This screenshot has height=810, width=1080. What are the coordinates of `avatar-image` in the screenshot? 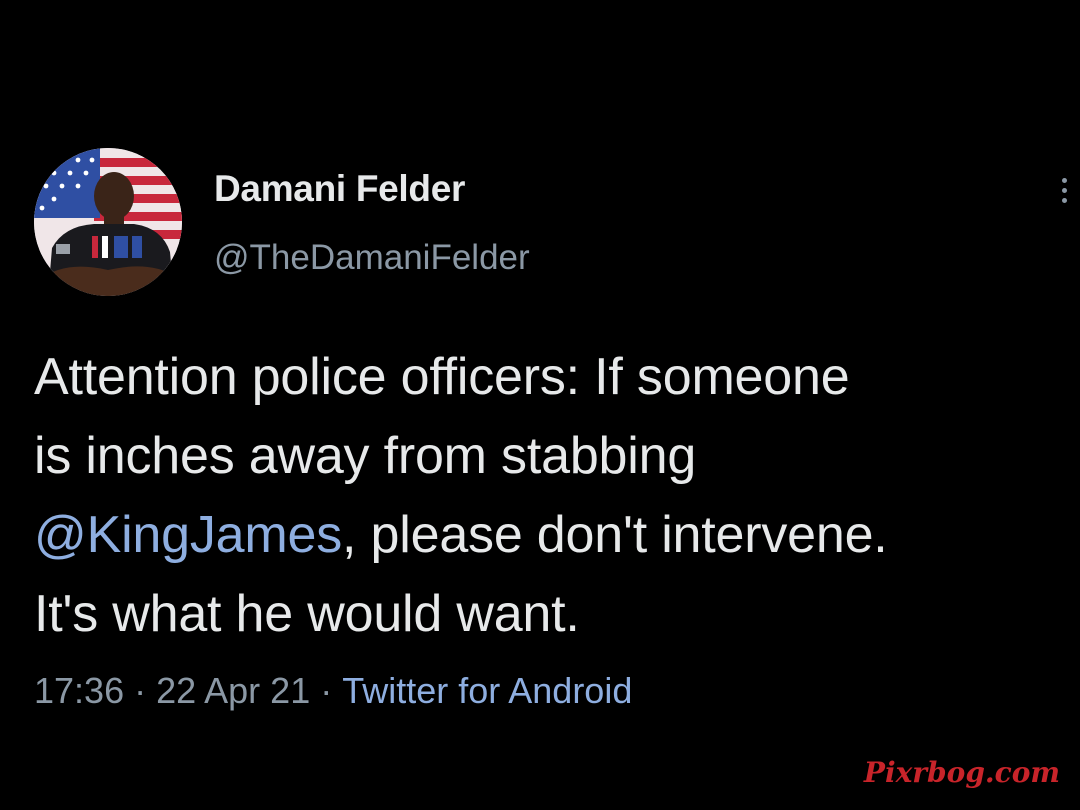 It's located at (108, 222).